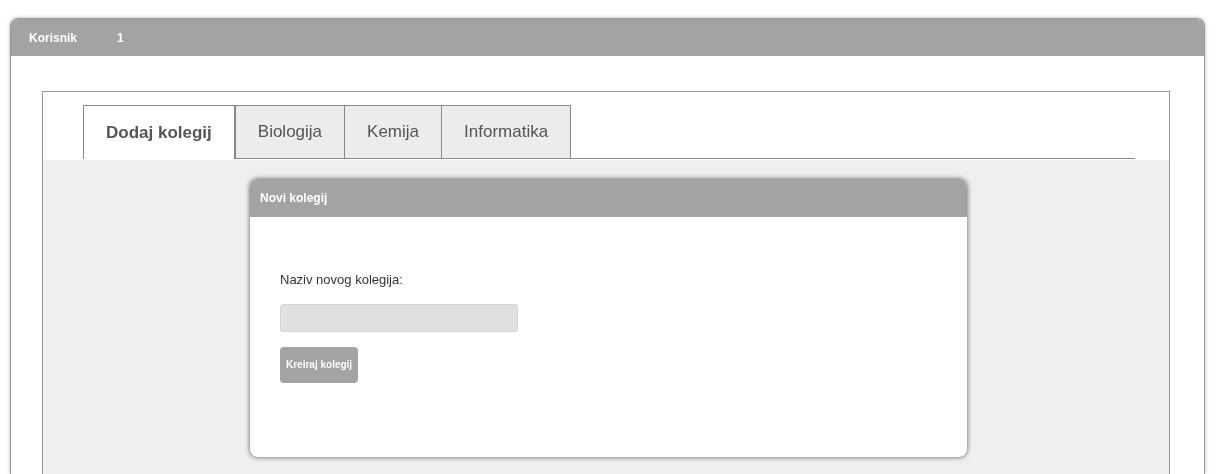 The width and height of the screenshot is (1218, 474). What do you see at coordinates (159, 132) in the screenshot?
I see `tab: Dodaj kolegij` at bounding box center [159, 132].